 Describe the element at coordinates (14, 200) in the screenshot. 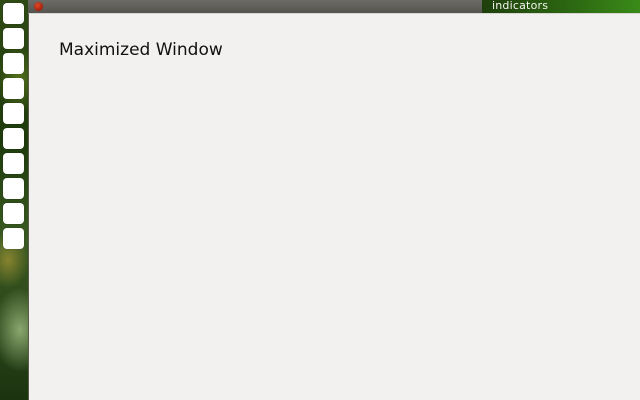

I see `launcher` at that location.